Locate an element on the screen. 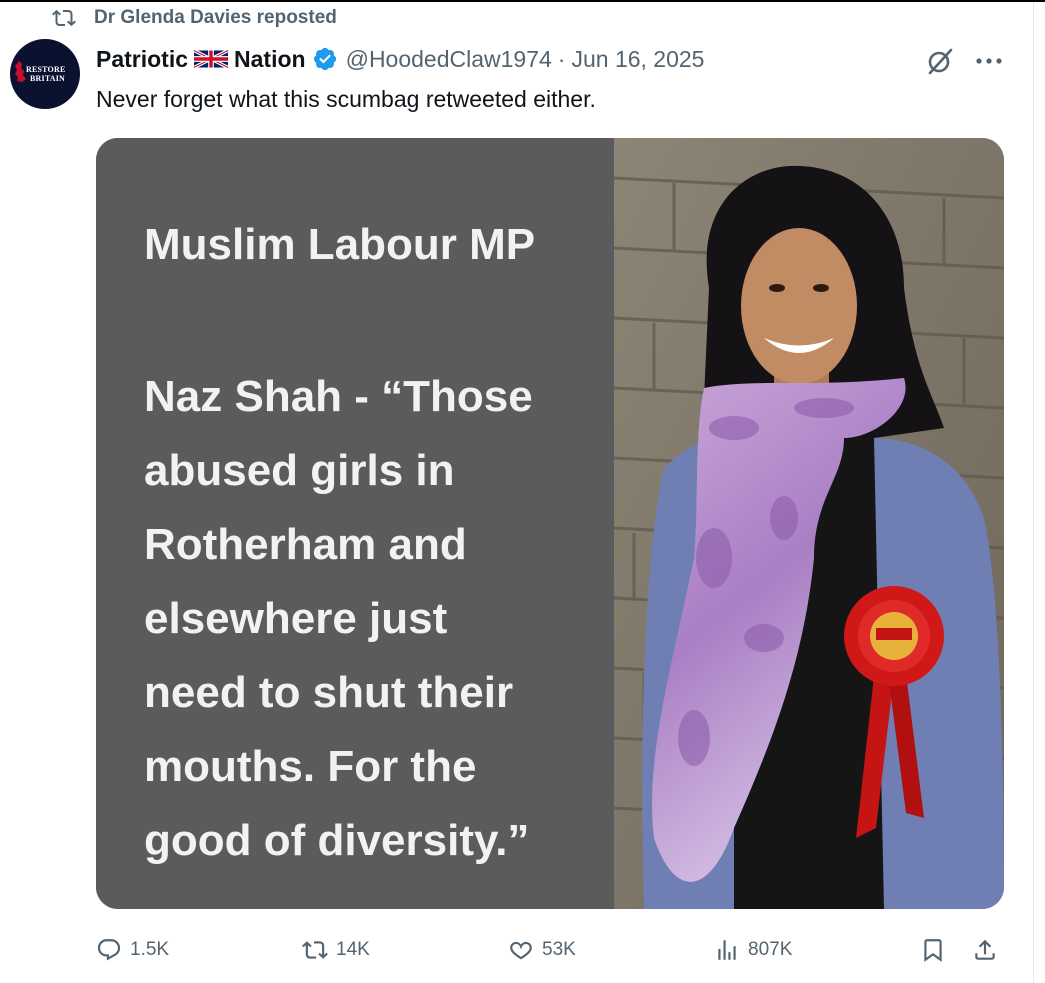  grok-icon is located at coordinates (940, 61).